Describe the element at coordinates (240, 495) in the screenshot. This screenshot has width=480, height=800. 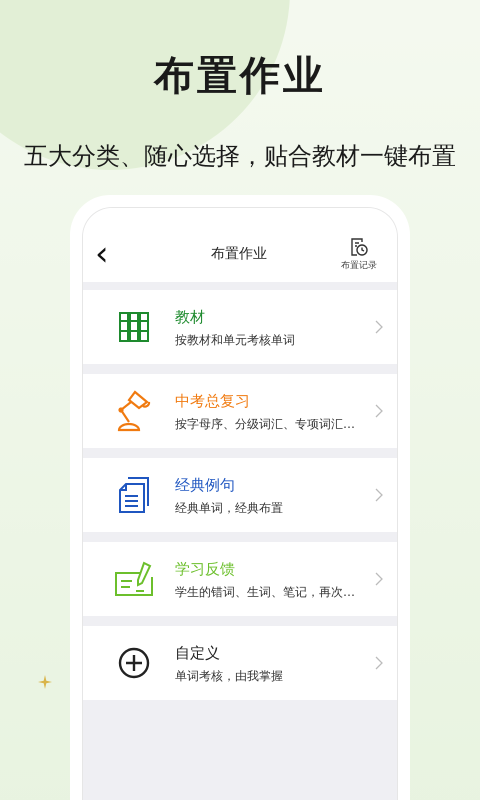
I see `category-item: 经典例句 经典单词，经典布置` at that location.